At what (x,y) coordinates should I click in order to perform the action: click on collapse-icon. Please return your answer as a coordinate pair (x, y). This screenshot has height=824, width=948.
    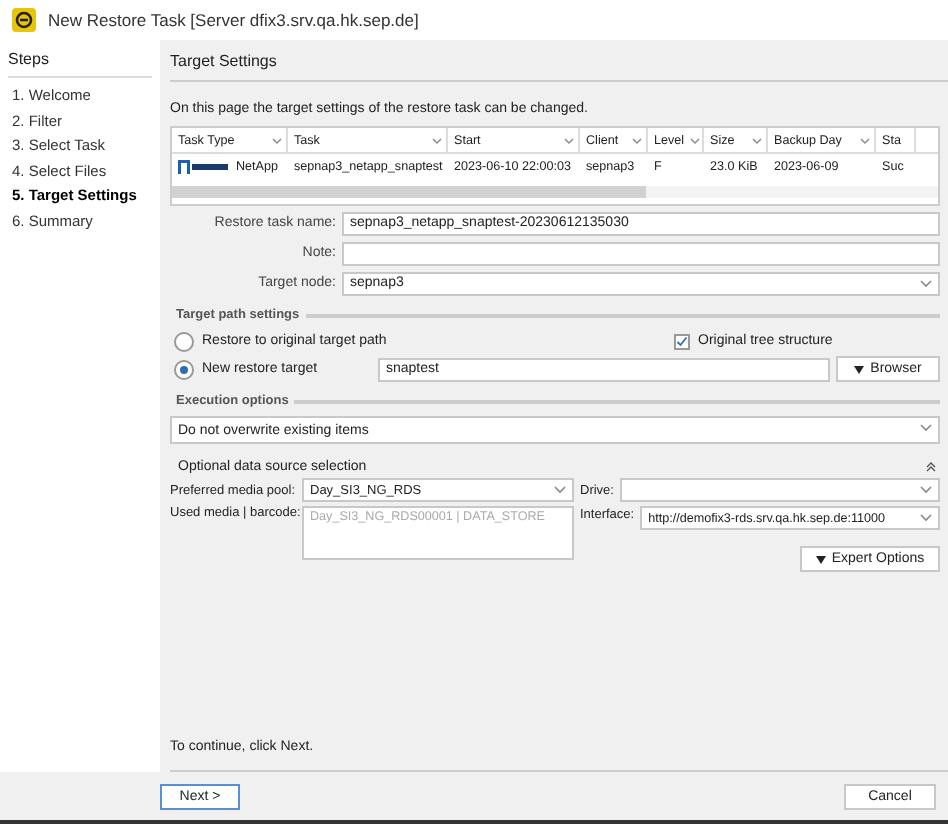
    Looking at the image, I should click on (933, 466).